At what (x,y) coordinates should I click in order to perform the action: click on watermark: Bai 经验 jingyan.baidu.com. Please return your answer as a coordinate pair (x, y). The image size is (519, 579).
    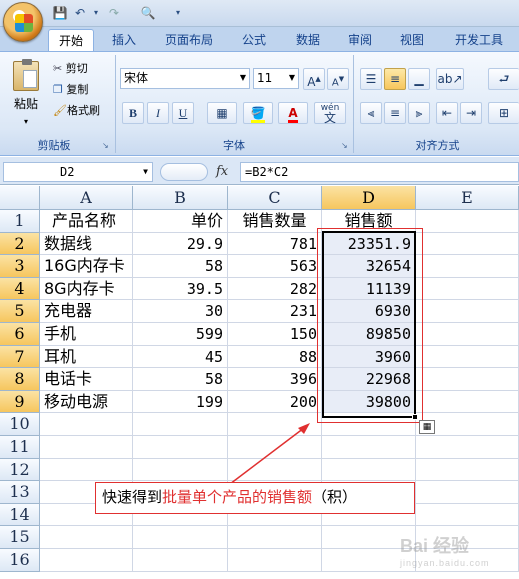
    Looking at the image, I should click on (457, 552).